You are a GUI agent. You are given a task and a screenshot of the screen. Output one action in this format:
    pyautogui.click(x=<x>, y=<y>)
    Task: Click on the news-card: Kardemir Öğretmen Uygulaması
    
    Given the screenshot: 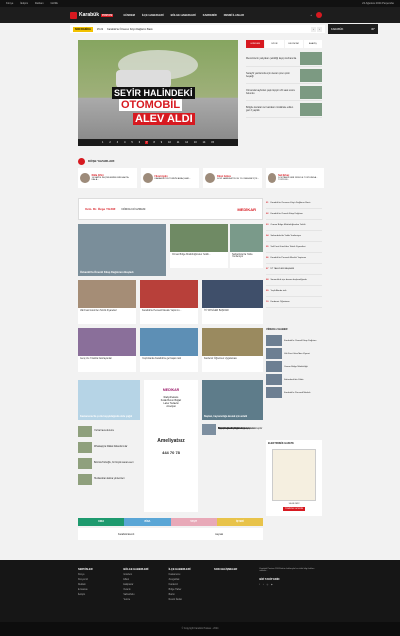 What is the action you would take?
    pyautogui.click(x=232, y=350)
    